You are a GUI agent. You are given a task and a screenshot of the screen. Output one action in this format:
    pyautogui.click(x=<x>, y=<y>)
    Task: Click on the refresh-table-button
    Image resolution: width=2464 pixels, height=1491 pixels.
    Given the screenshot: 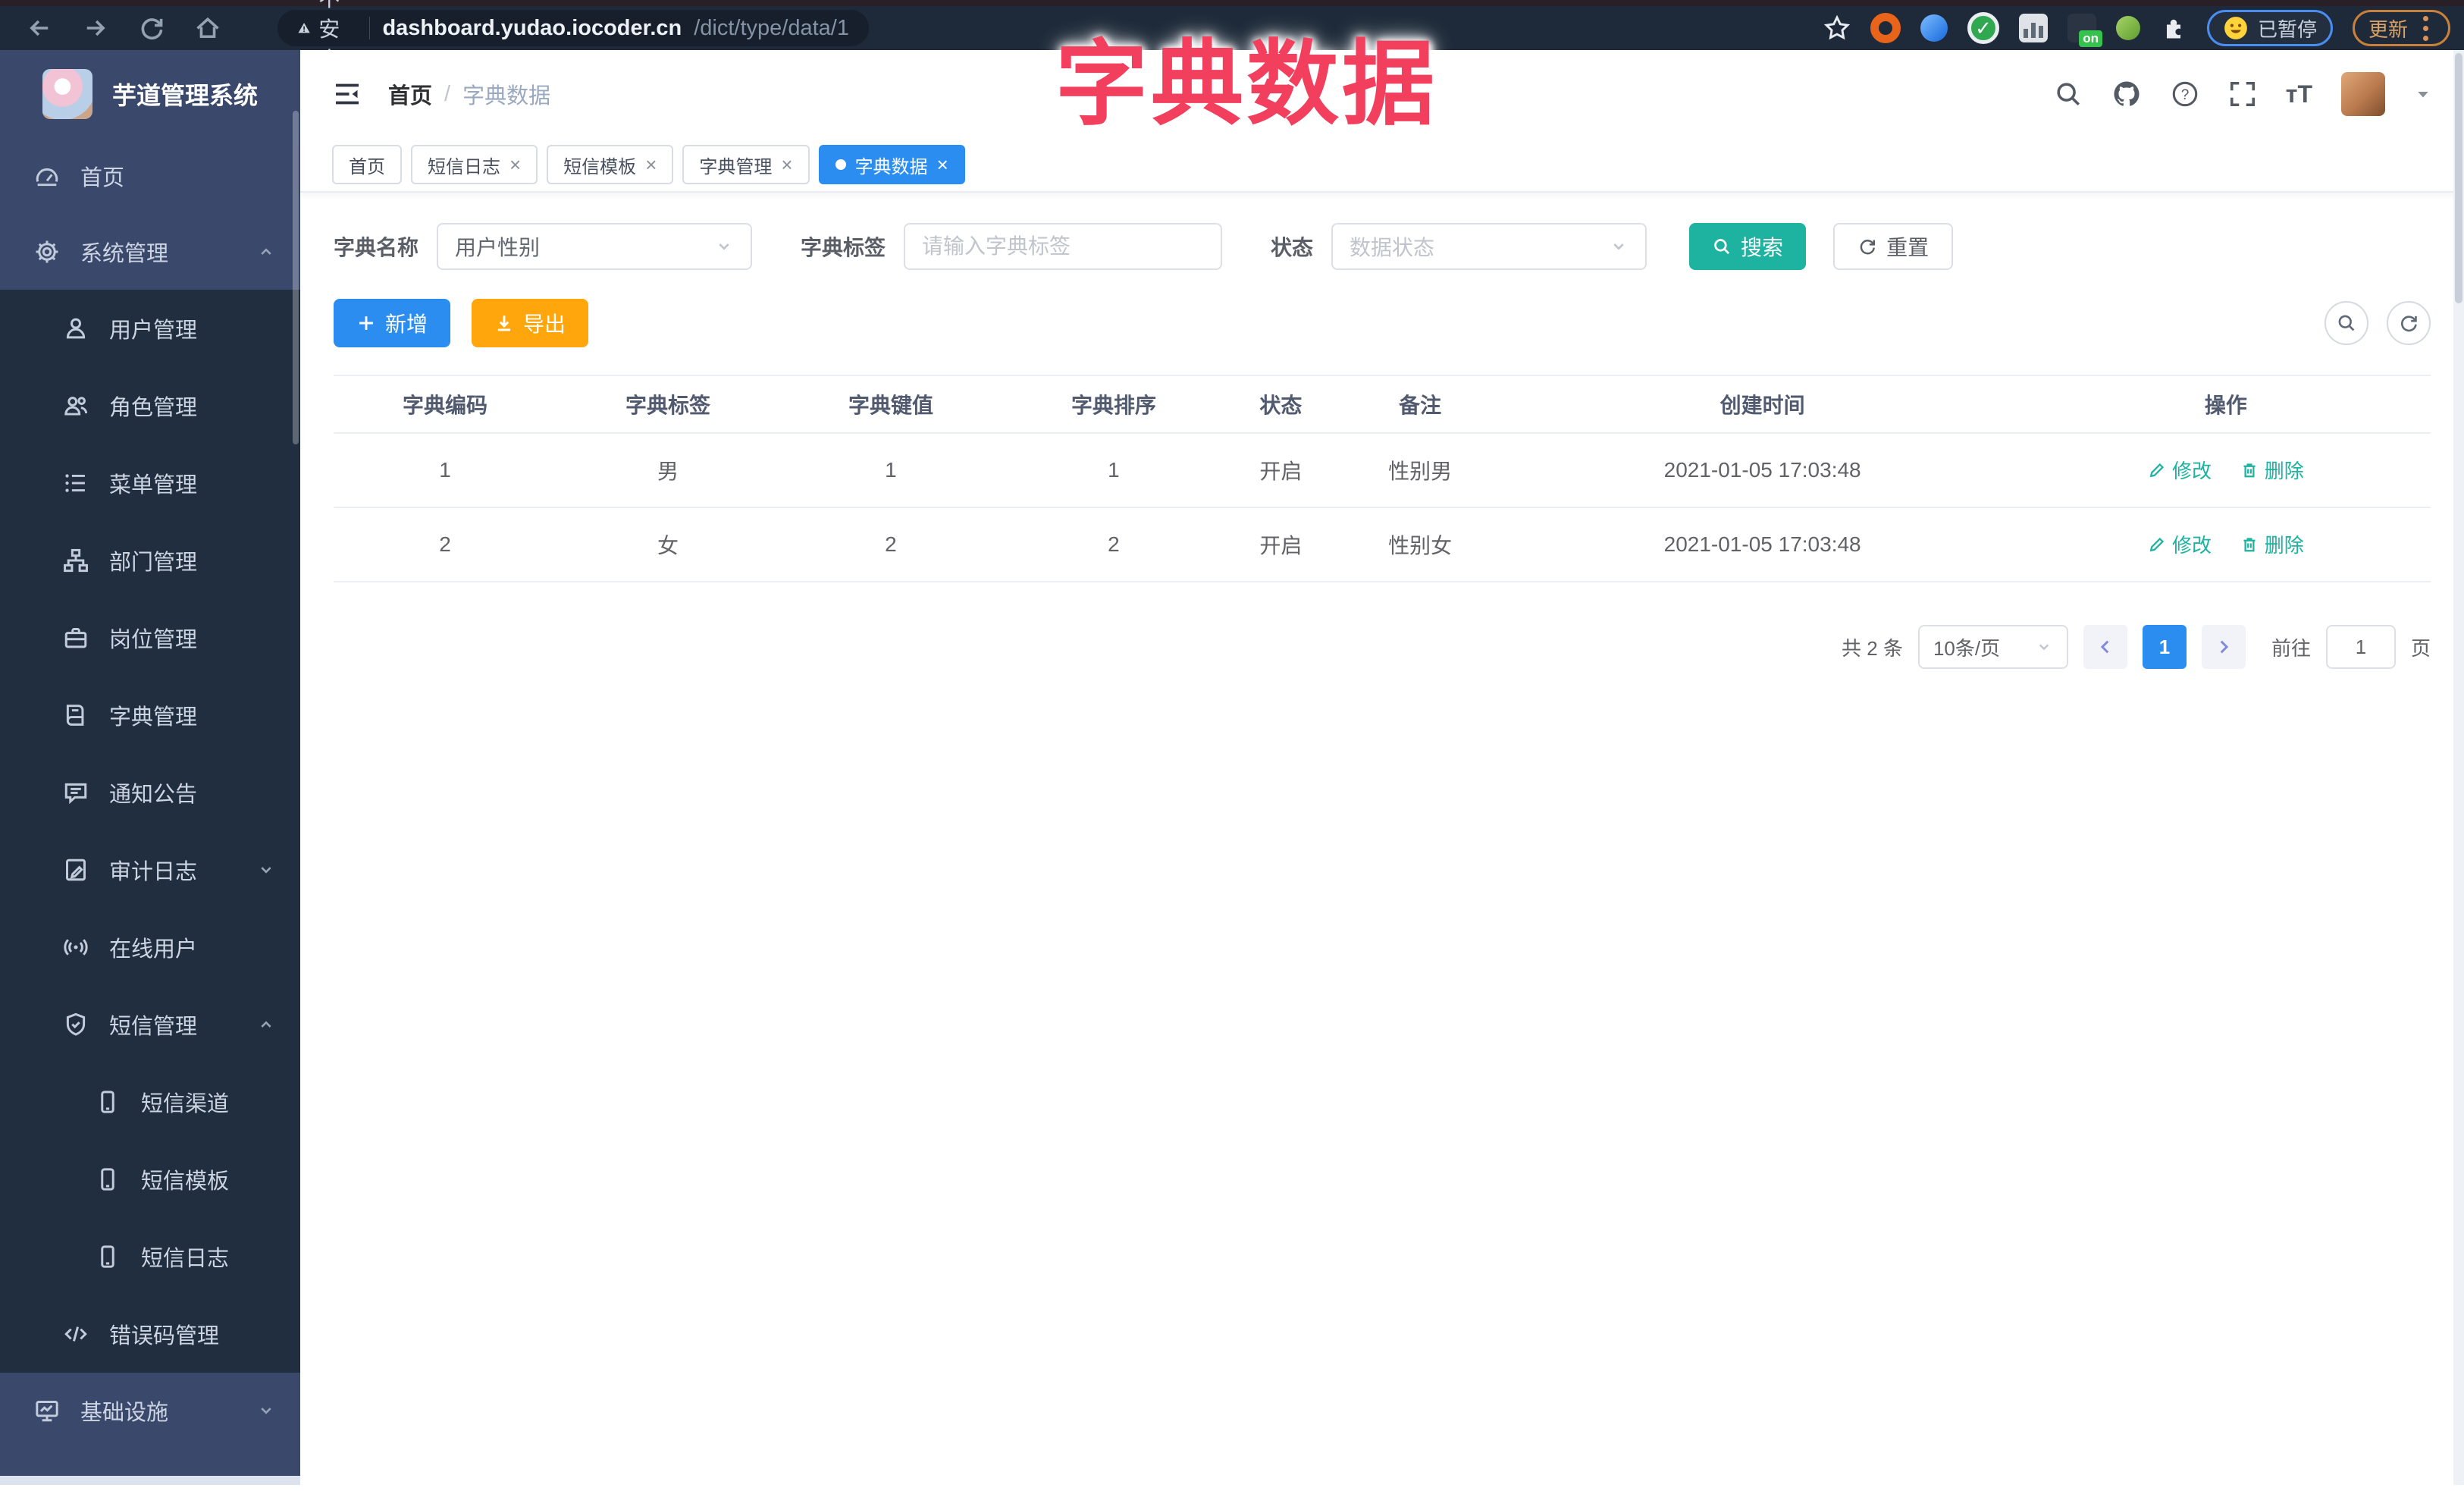 What is the action you would take?
    pyautogui.click(x=2409, y=323)
    